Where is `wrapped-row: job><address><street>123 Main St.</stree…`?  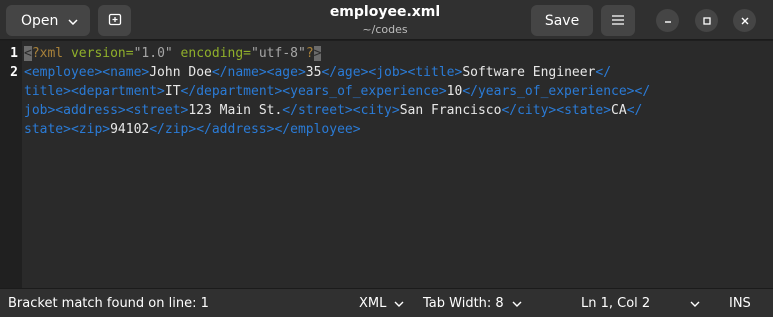 wrapped-row: job><address><street>123 Main St.</stree… is located at coordinates (396, 110).